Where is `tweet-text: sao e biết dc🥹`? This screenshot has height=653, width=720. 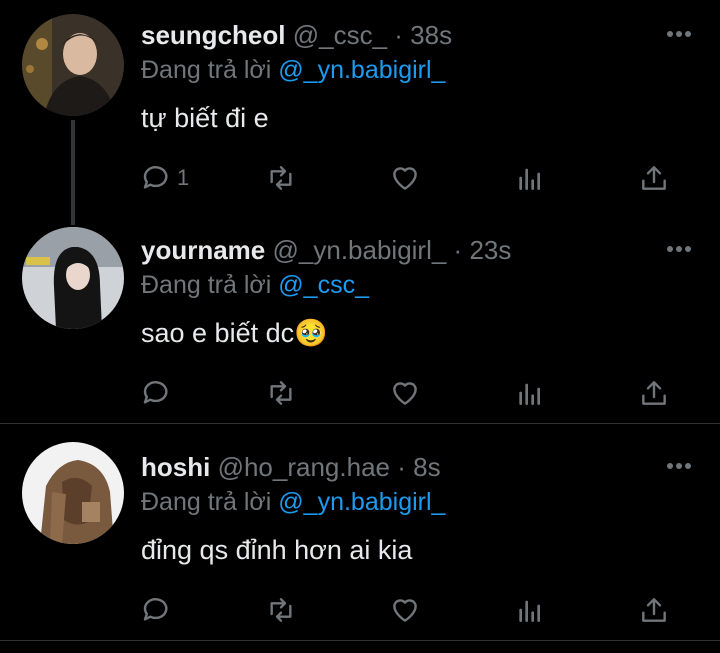 tweet-text: sao e biết dc🥹 is located at coordinates (234, 333).